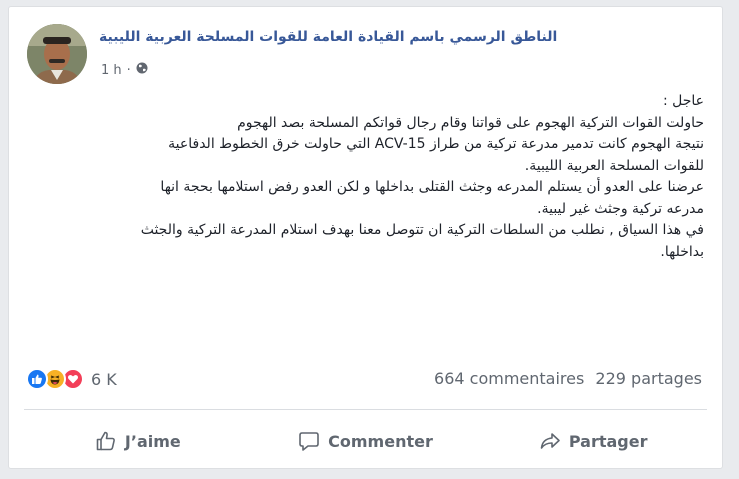 This screenshot has height=479, width=739. Describe the element at coordinates (614, 165) in the screenshot. I see `post-line: للقوات المسلحة العربية الليبية.` at that location.